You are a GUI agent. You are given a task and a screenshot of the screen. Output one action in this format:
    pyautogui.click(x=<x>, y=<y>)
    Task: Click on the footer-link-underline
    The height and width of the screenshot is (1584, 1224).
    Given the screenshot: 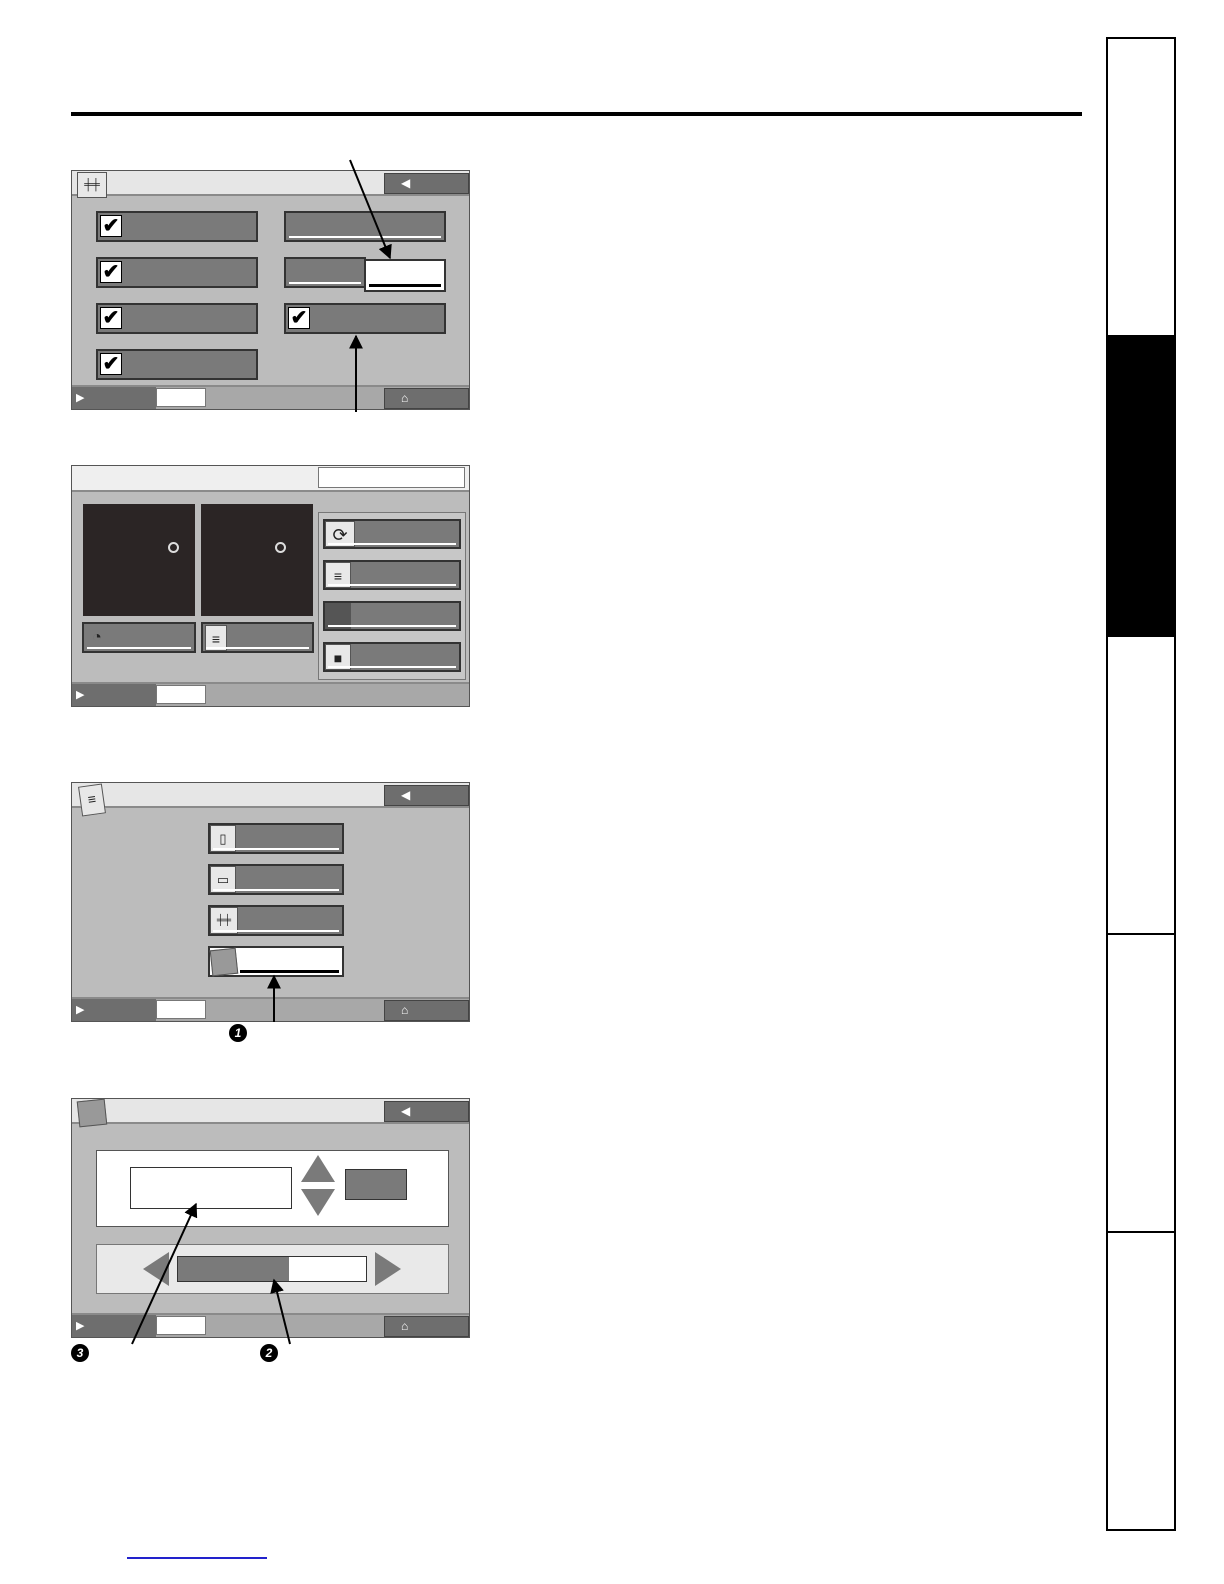 What is the action you would take?
    pyautogui.click(x=197, y=1558)
    